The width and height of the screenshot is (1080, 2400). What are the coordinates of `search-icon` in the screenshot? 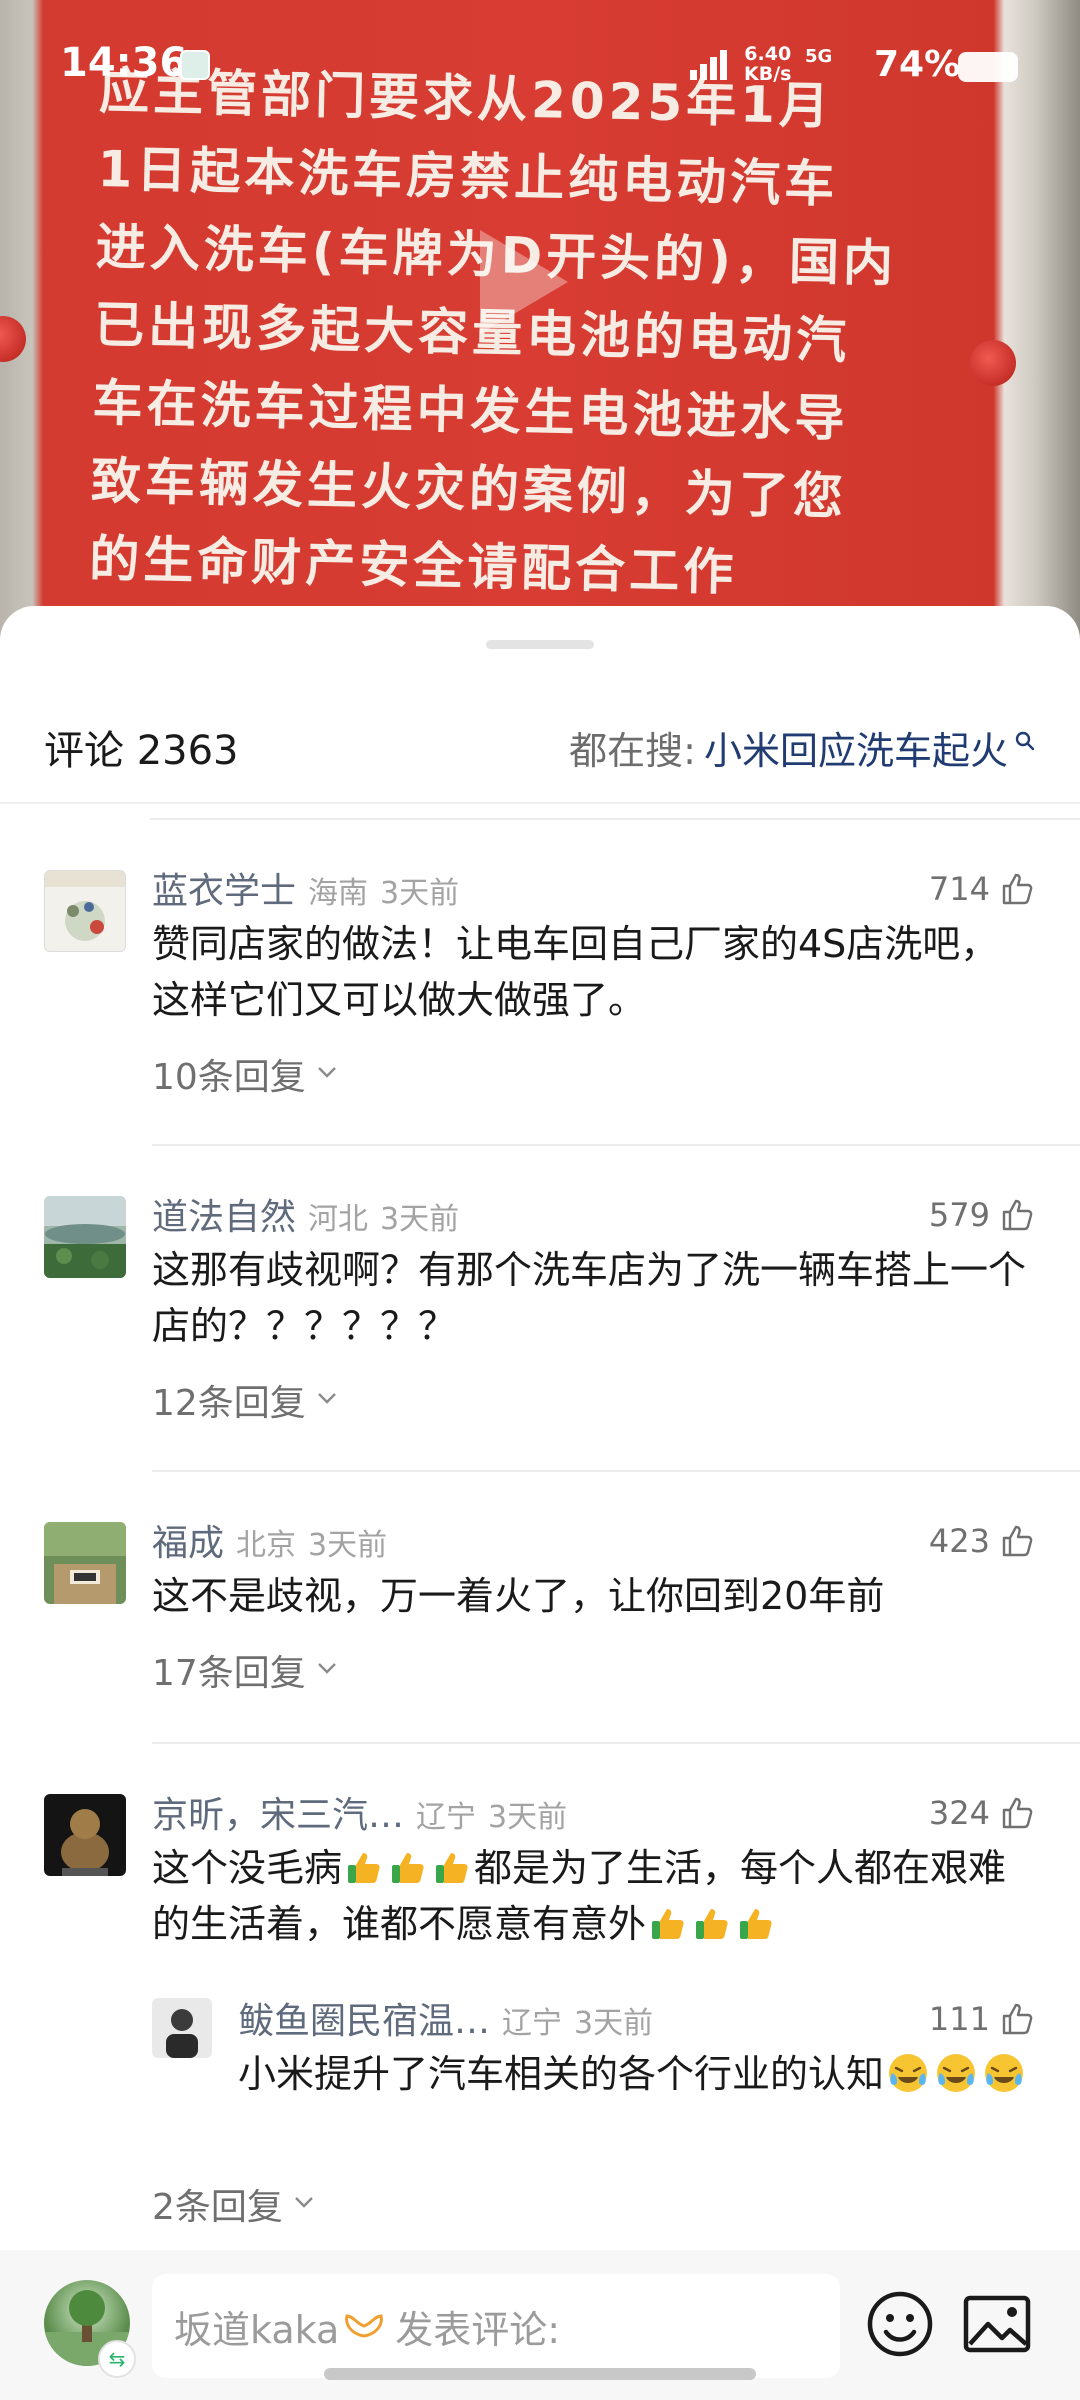 It's located at (1025, 740).